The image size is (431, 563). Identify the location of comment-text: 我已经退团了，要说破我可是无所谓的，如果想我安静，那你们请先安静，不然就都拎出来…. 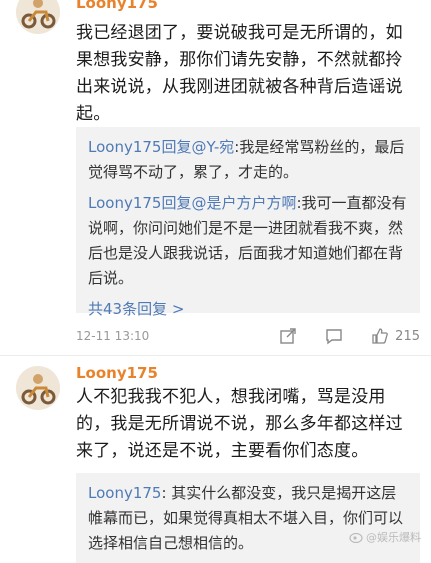
(239, 73).